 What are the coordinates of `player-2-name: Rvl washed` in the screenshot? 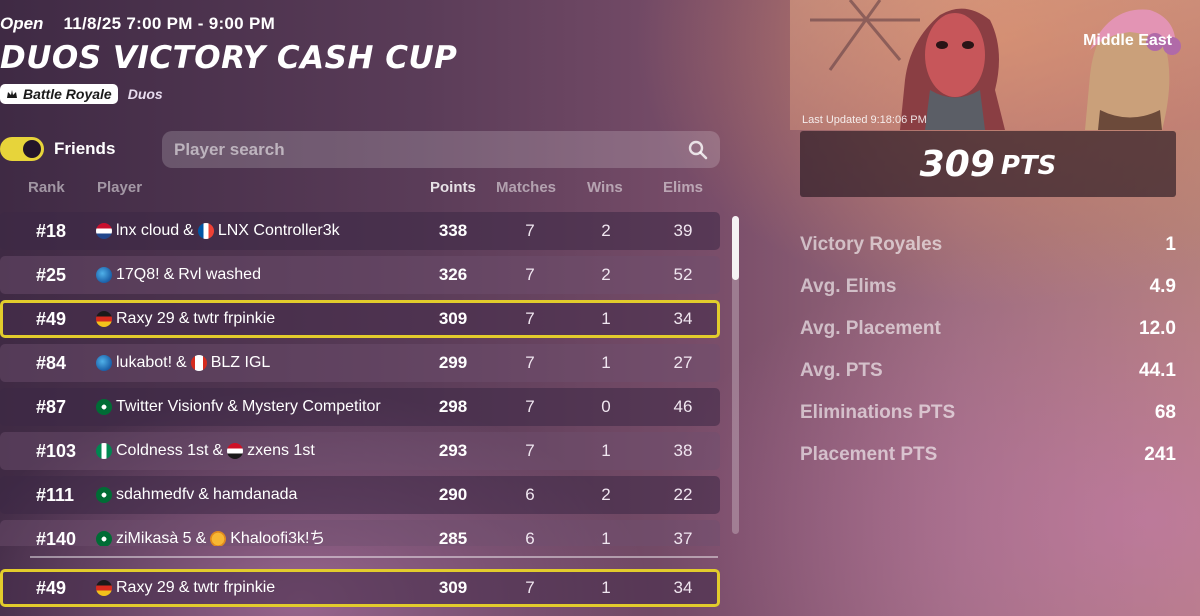 It's located at (219, 274).